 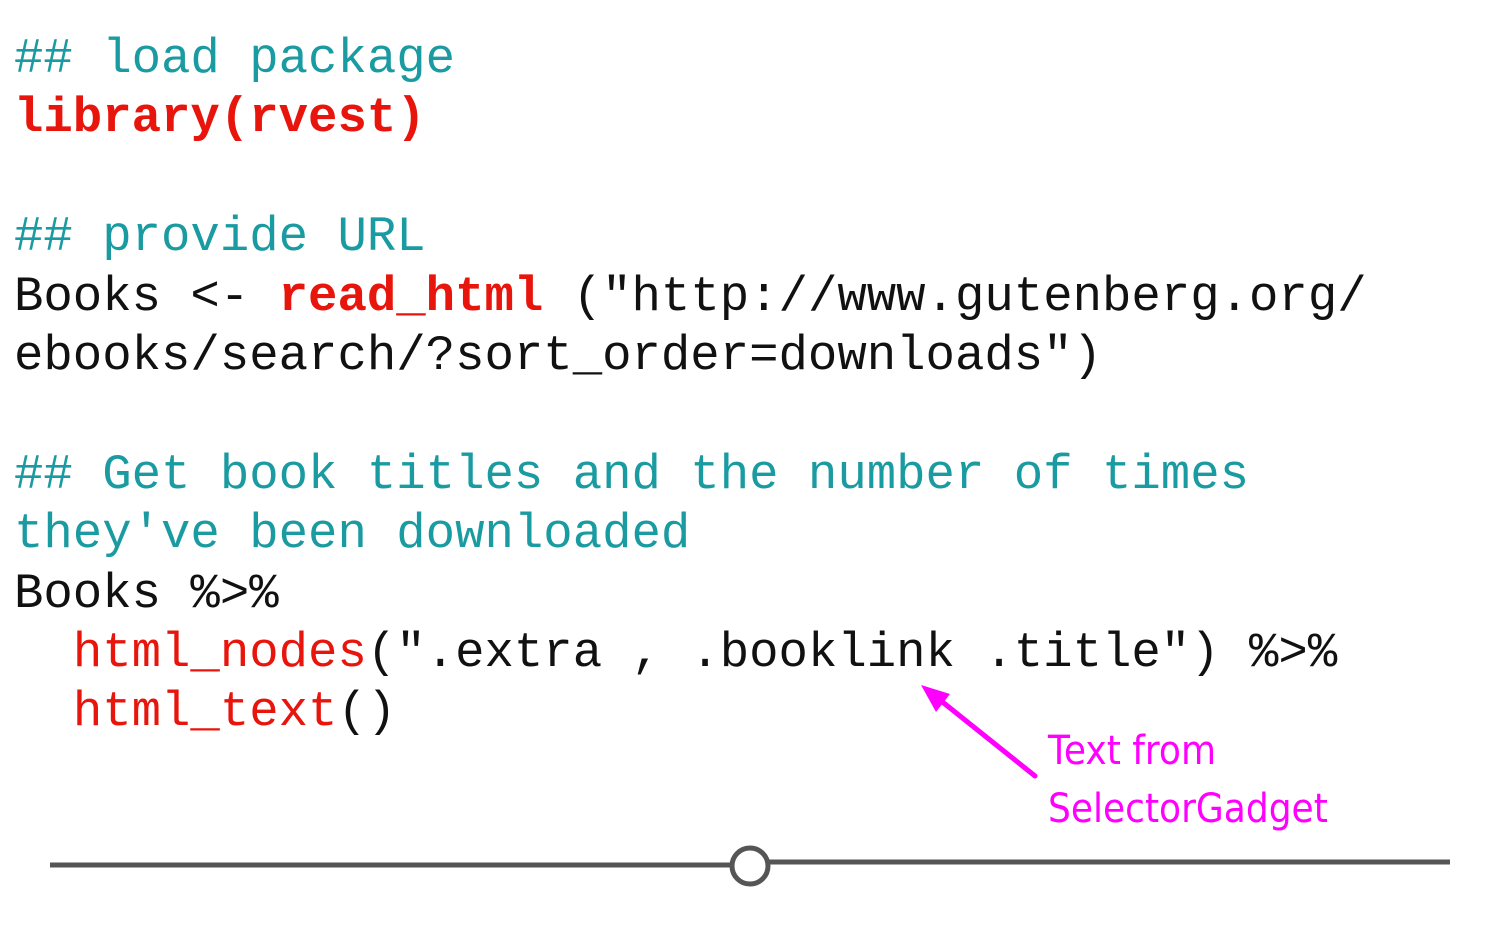 I want to click on slide-divider, so click(x=750, y=866).